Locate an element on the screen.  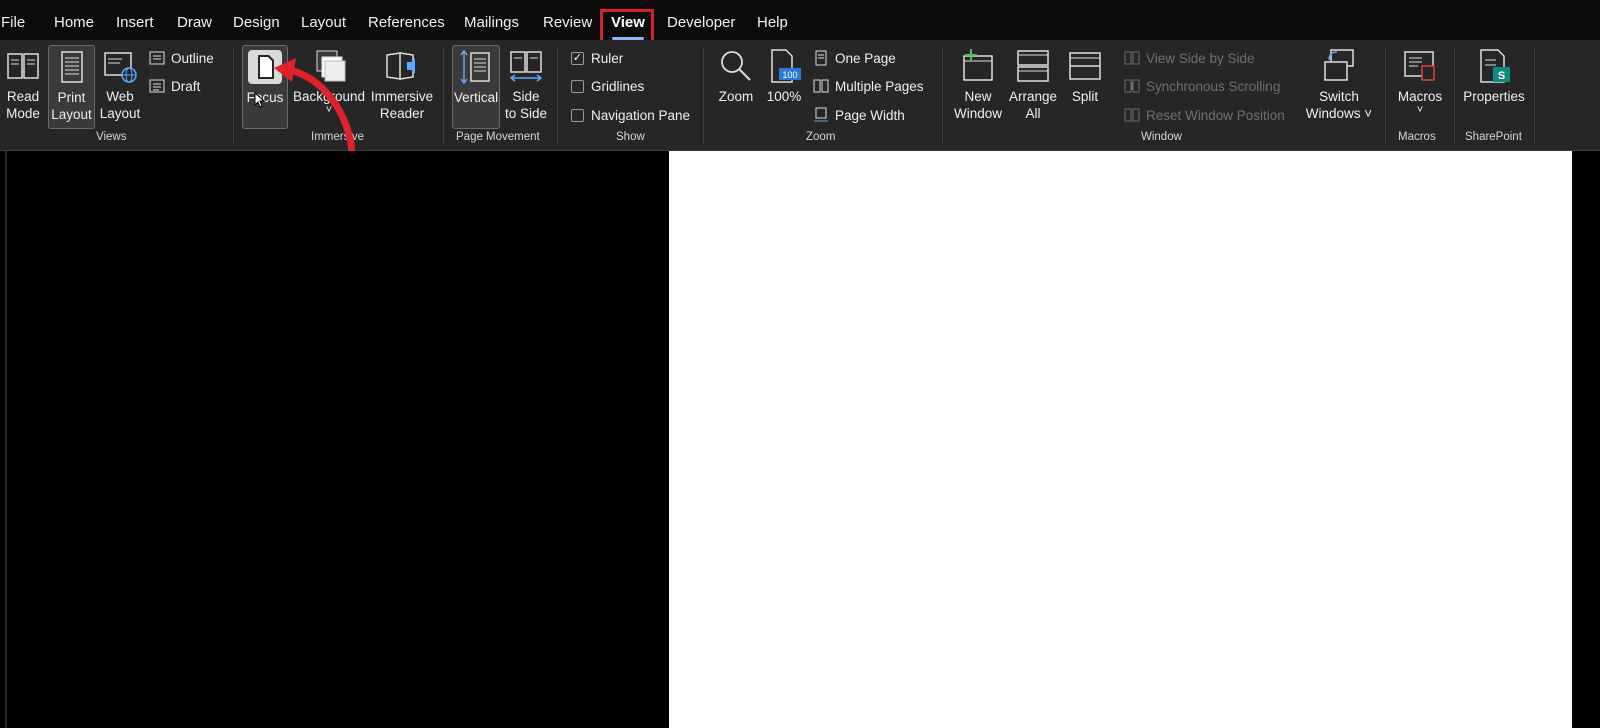
side-to-side-button: Side to Side is located at coordinates (526, 85).